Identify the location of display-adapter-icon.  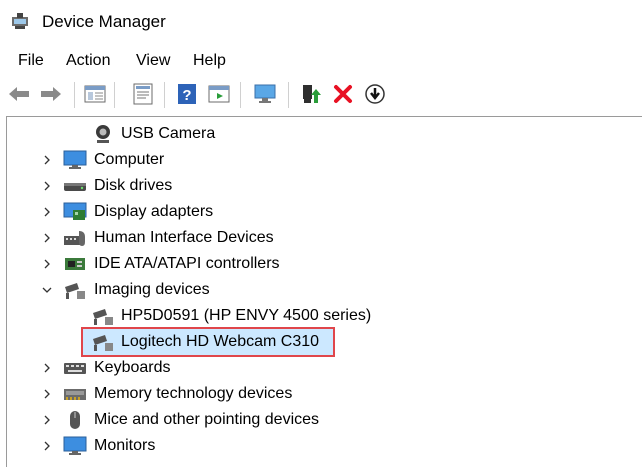
(75, 211).